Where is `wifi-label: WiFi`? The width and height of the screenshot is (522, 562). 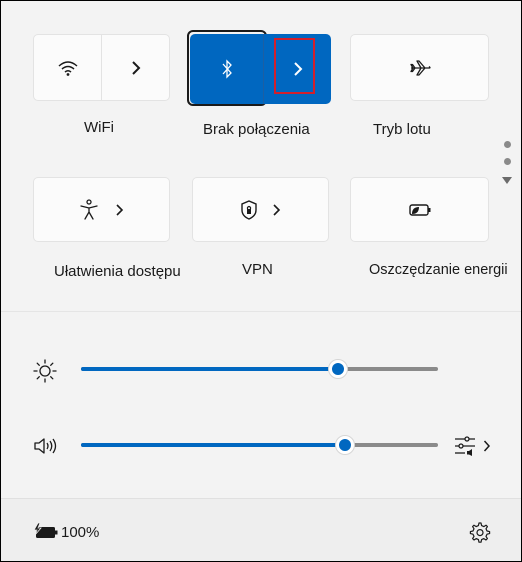
wifi-label: WiFi is located at coordinates (99, 127).